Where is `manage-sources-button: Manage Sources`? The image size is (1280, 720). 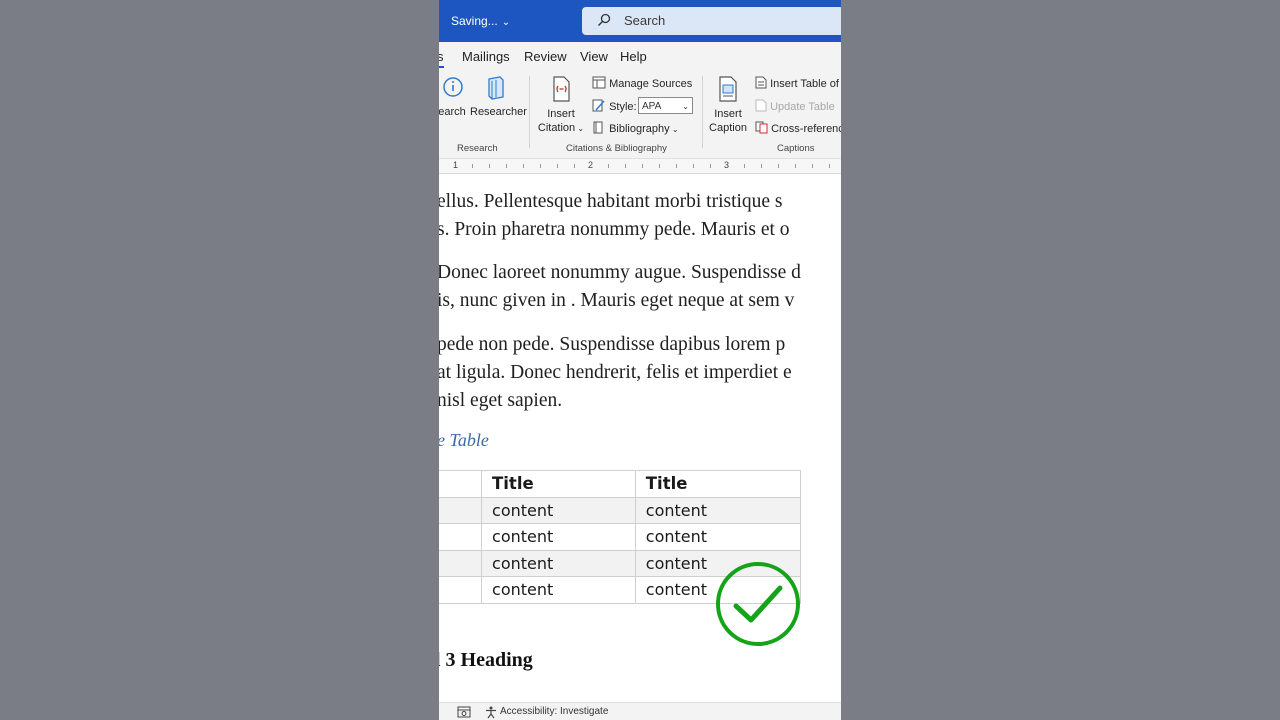 manage-sources-button: Manage Sources is located at coordinates (642, 83).